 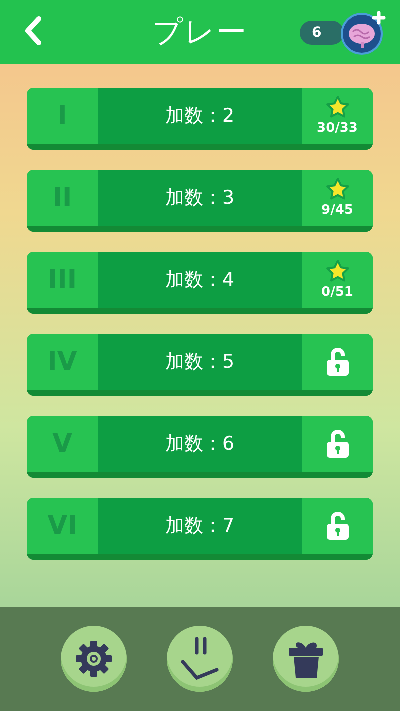 What do you see at coordinates (338, 210) in the screenshot?
I see `score-text: 9/45` at bounding box center [338, 210].